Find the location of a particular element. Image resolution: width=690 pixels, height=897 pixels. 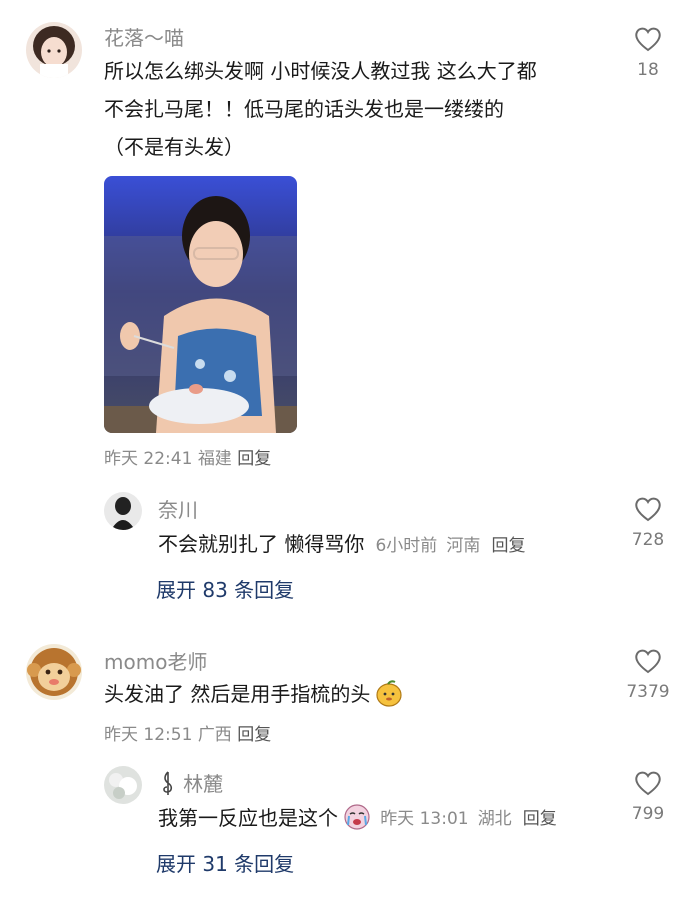

reply-text-row: 不会就别扎了 懒得骂你 6小时前 河南 回复 is located at coordinates (341, 542).